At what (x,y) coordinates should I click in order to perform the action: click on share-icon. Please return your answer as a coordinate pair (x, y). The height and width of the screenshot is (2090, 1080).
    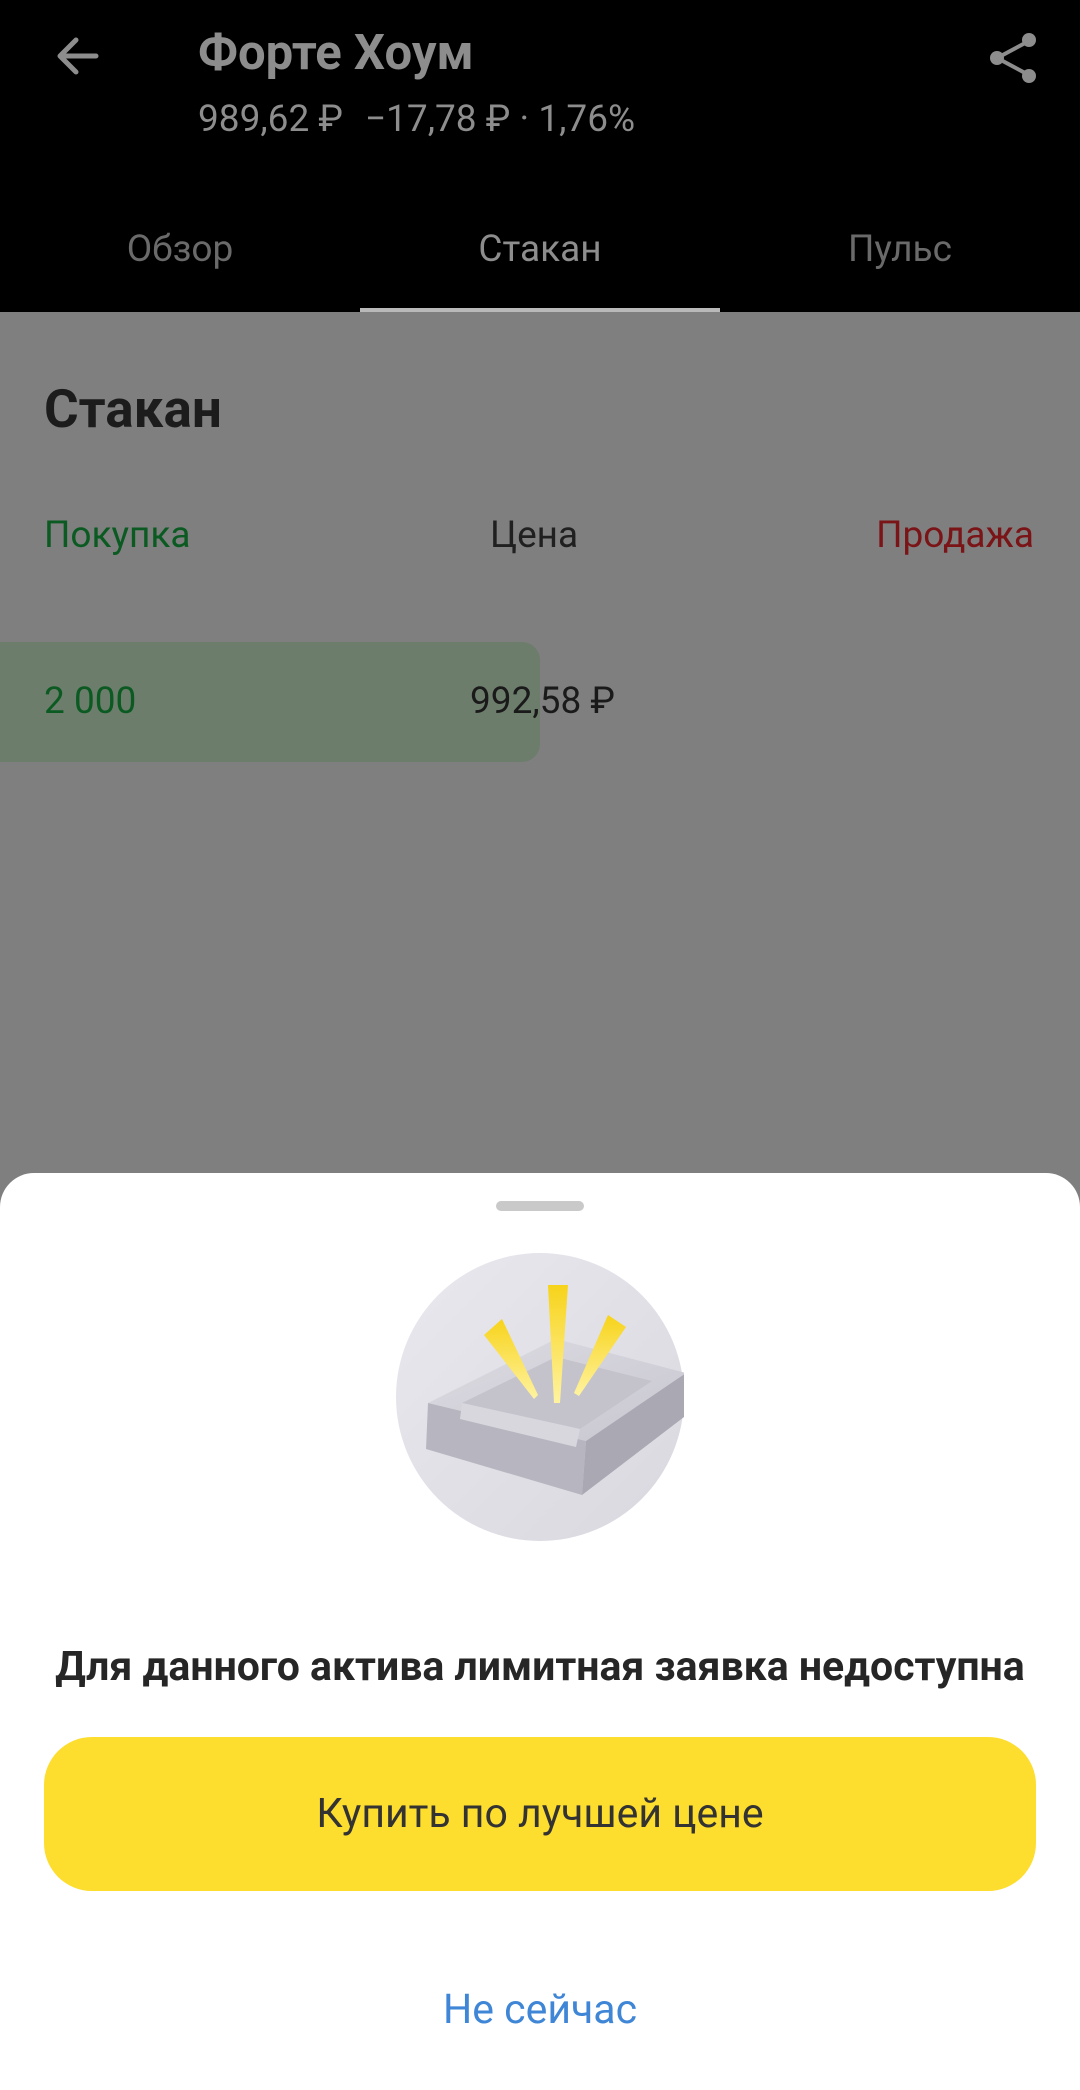
    Looking at the image, I should click on (1013, 58).